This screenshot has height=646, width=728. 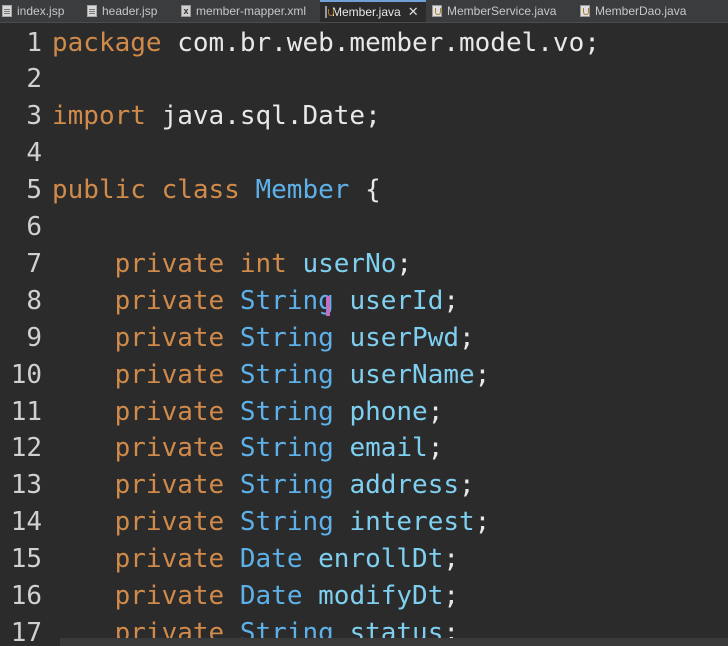 I want to click on code-line: 13 private String address;, so click(x=364, y=485).